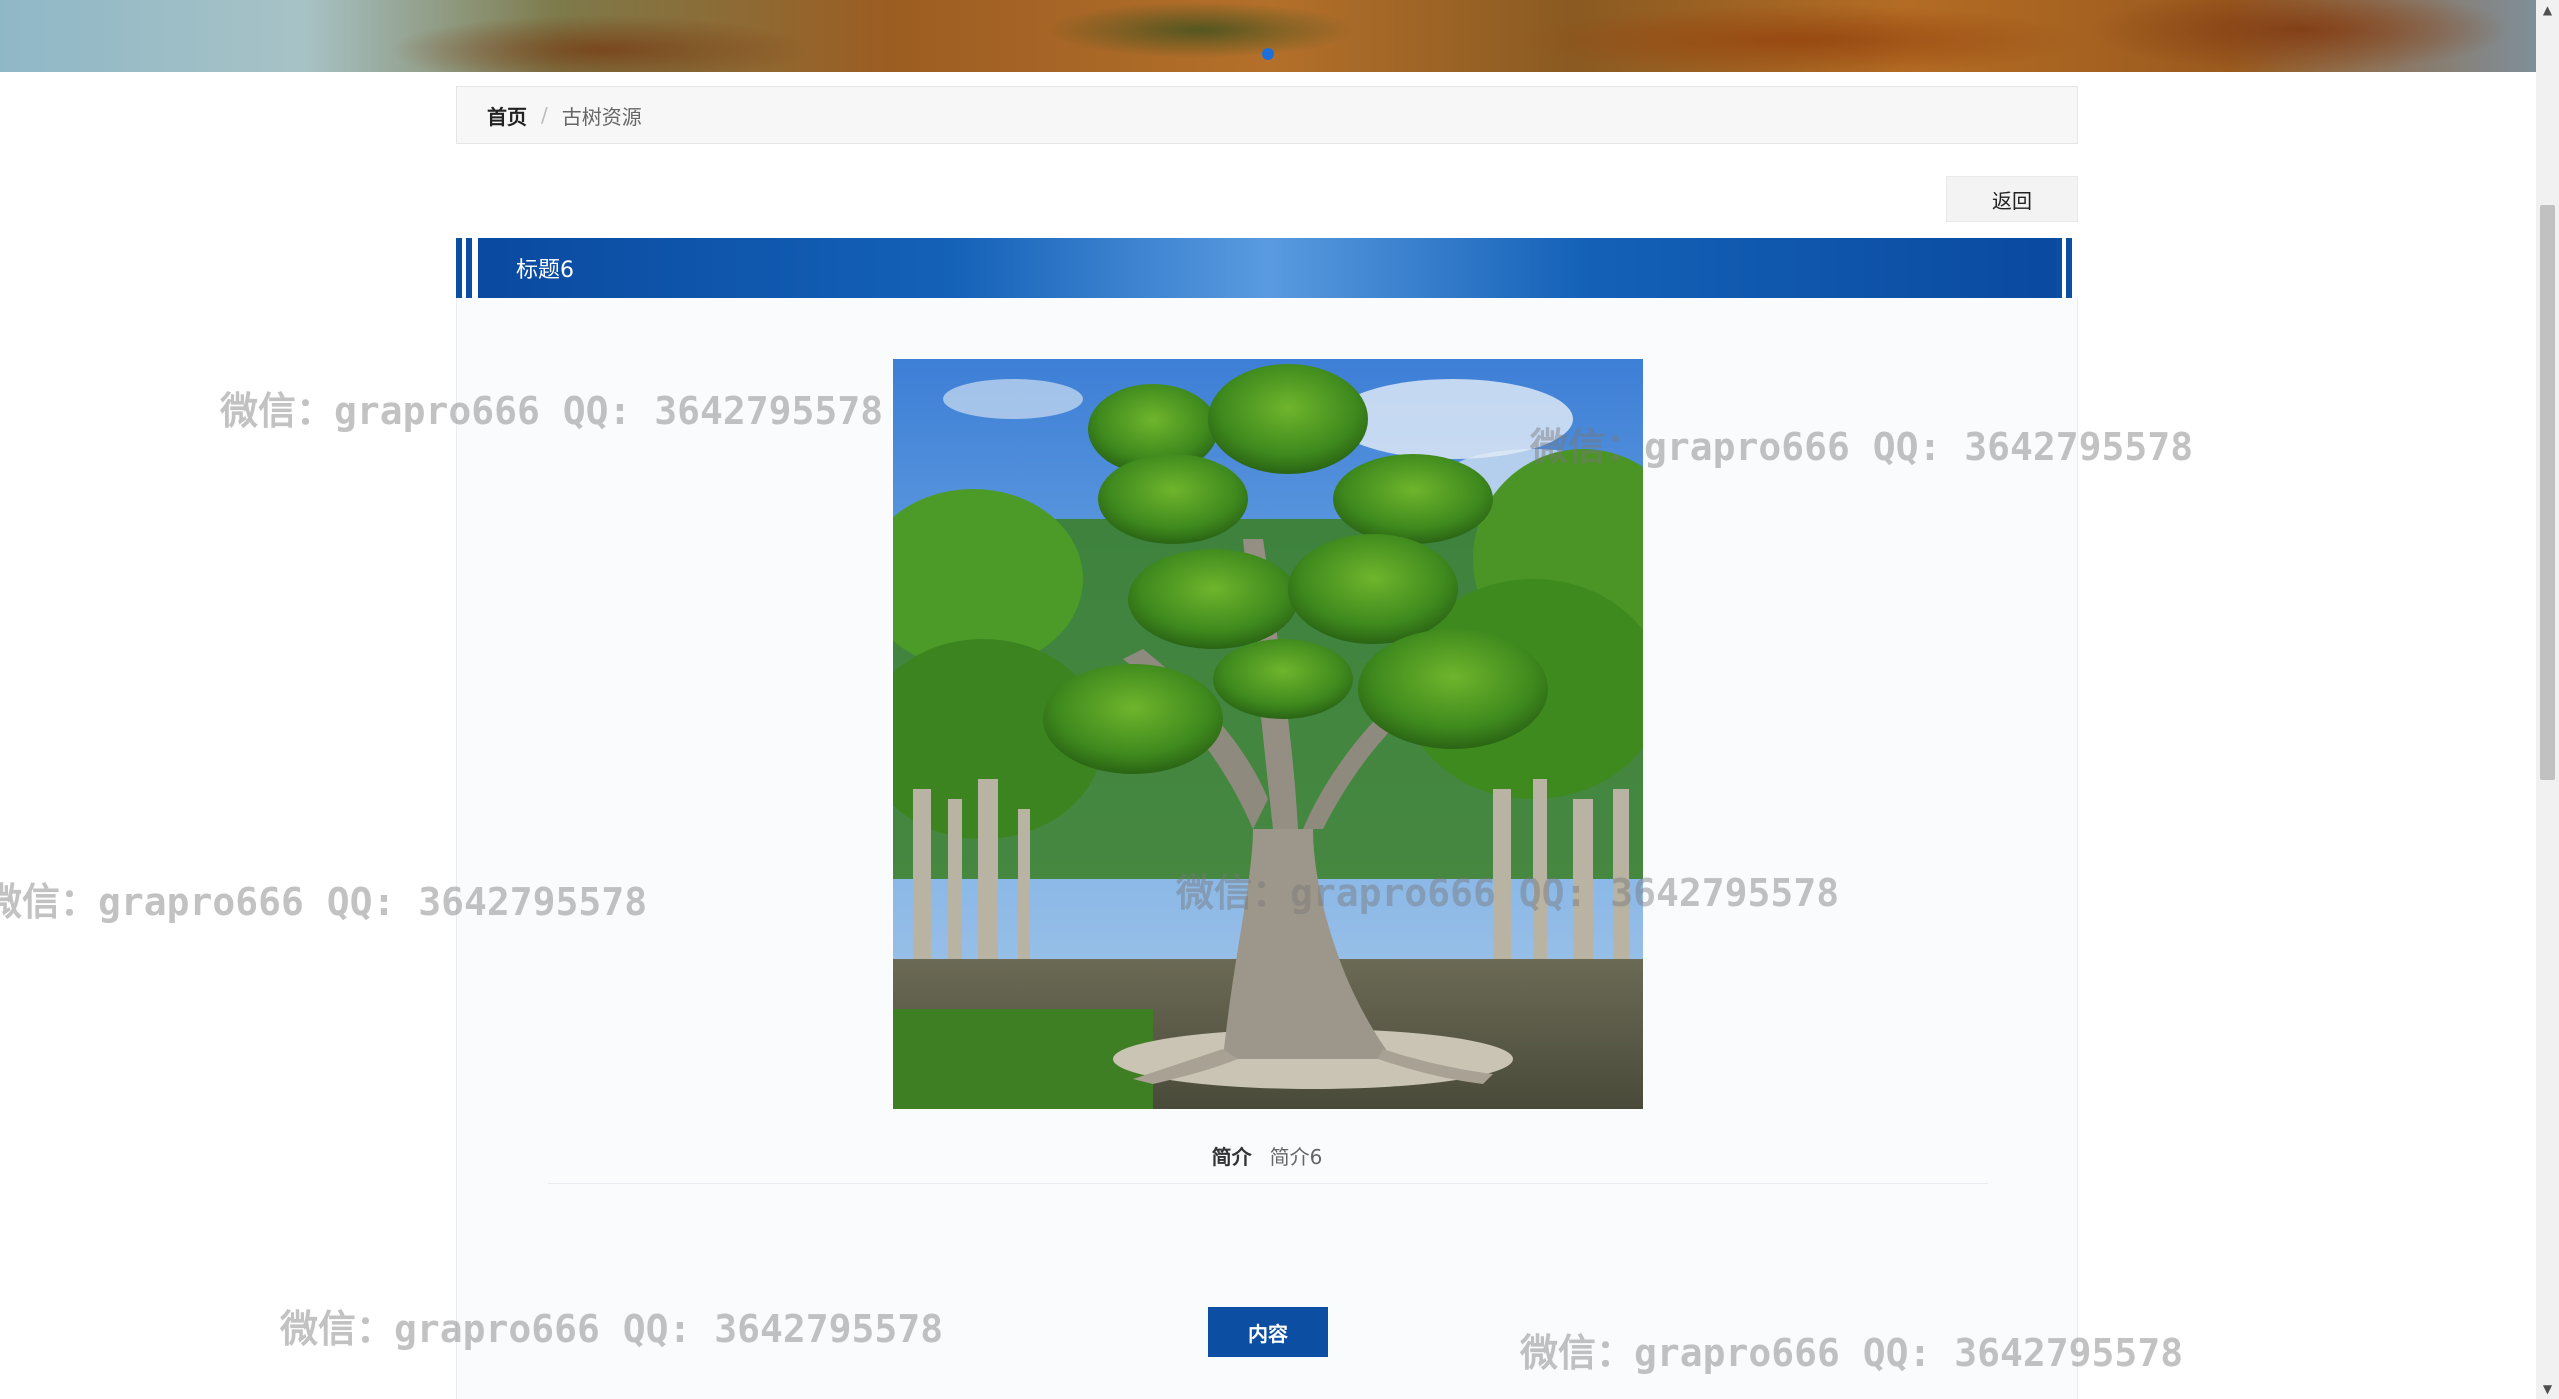  What do you see at coordinates (467, 268) in the screenshot?
I see `title-bar-left-stripes` at bounding box center [467, 268].